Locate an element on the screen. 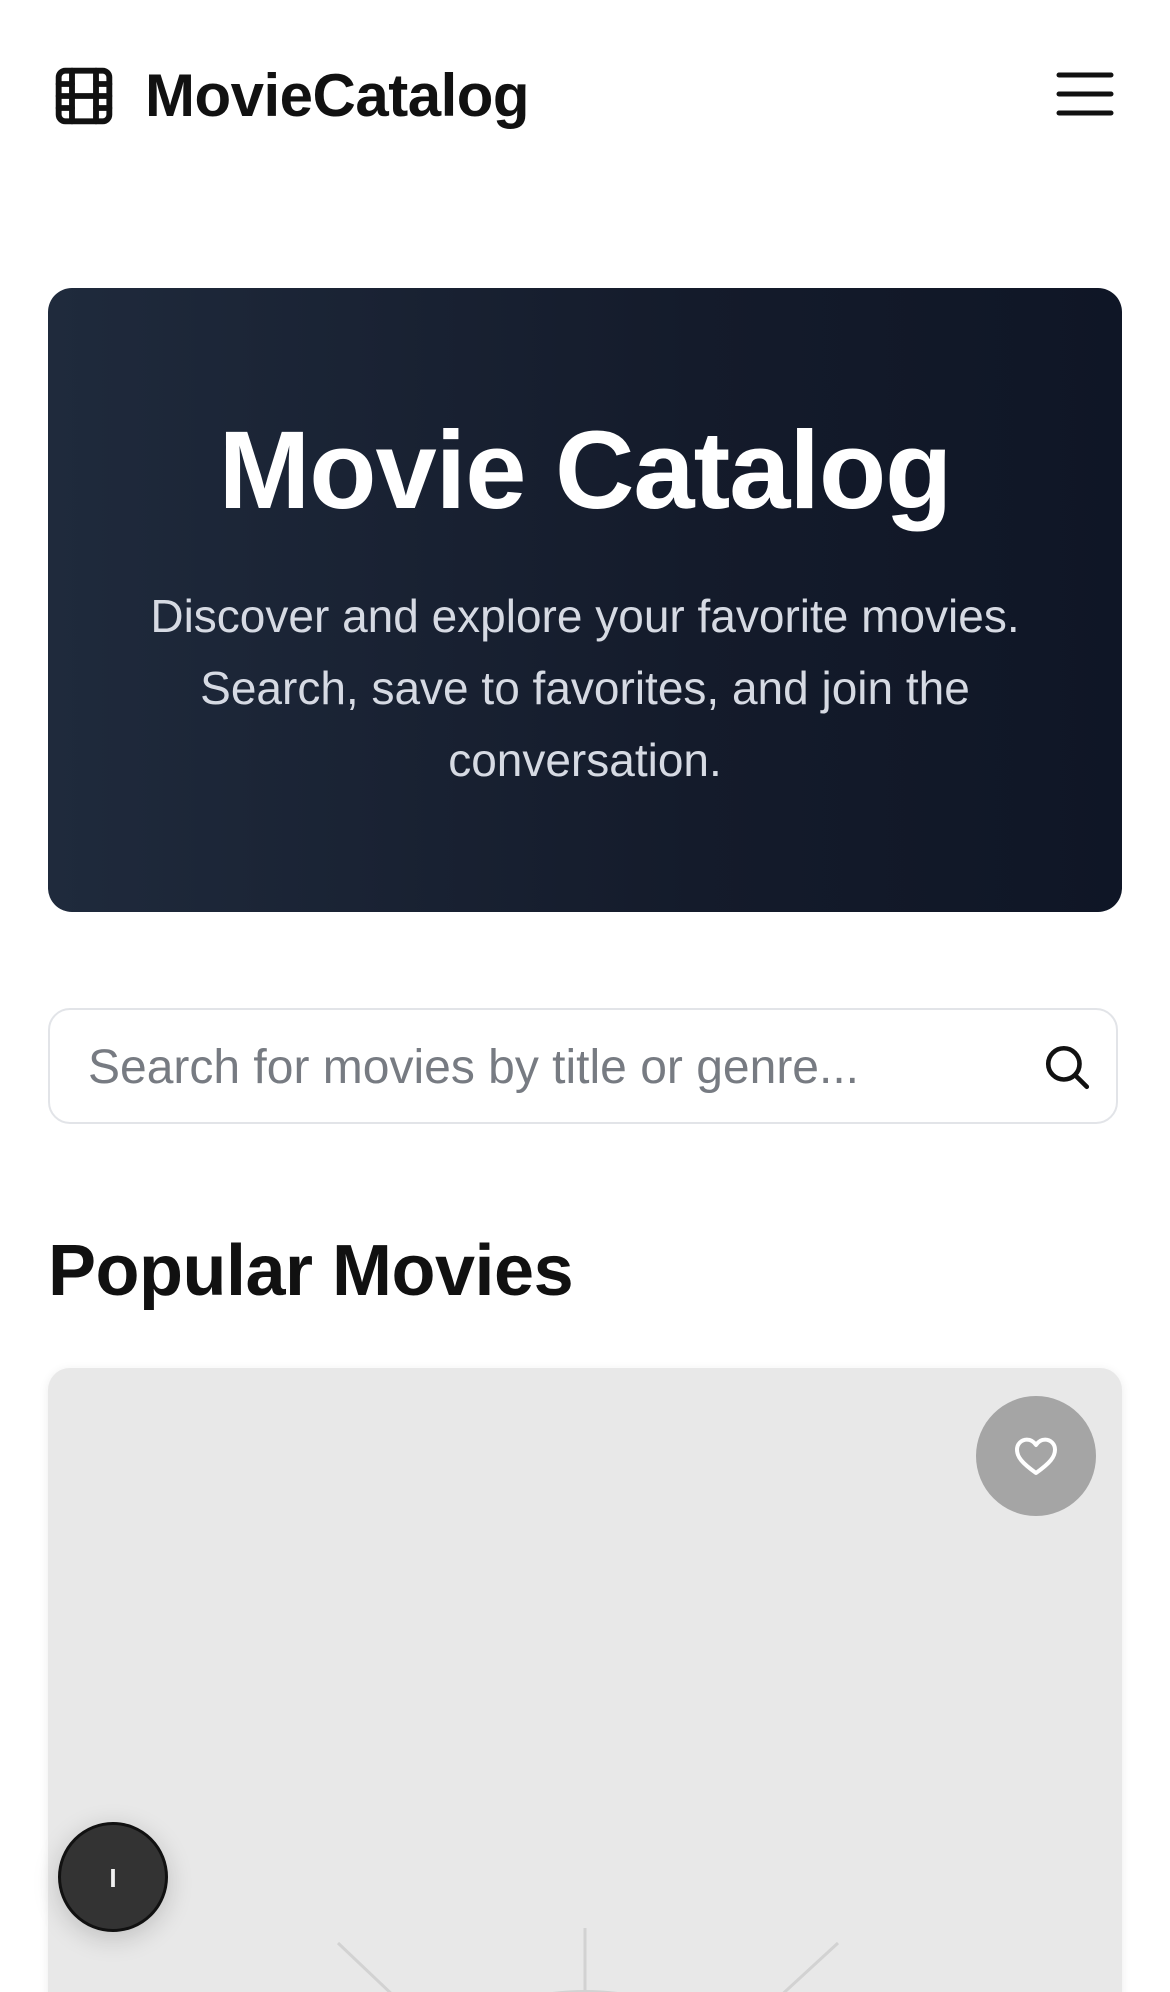  search-input is located at coordinates (528, 1067).